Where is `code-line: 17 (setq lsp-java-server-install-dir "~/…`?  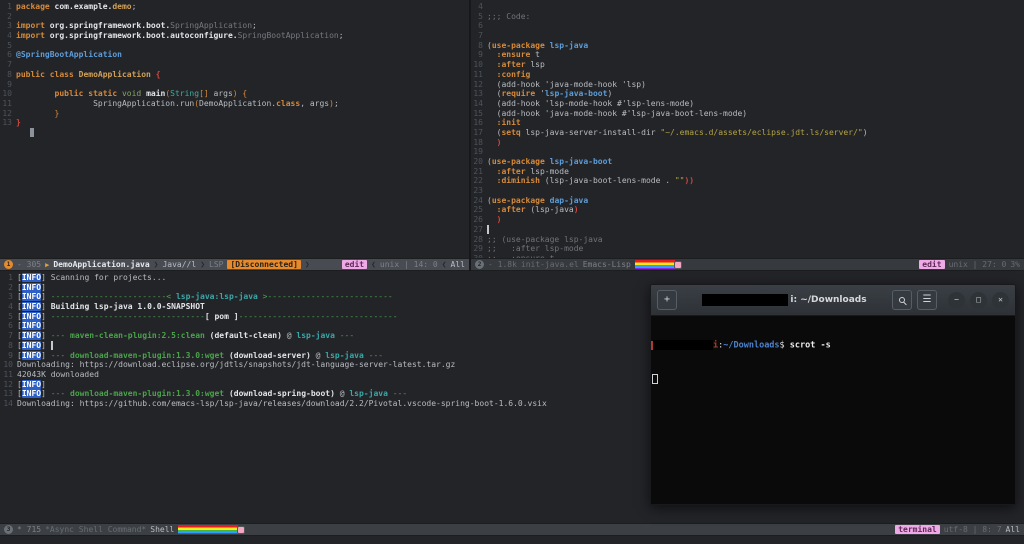
code-line: 17 (setq lsp-java-server-install-dir "~/… is located at coordinates (747, 133).